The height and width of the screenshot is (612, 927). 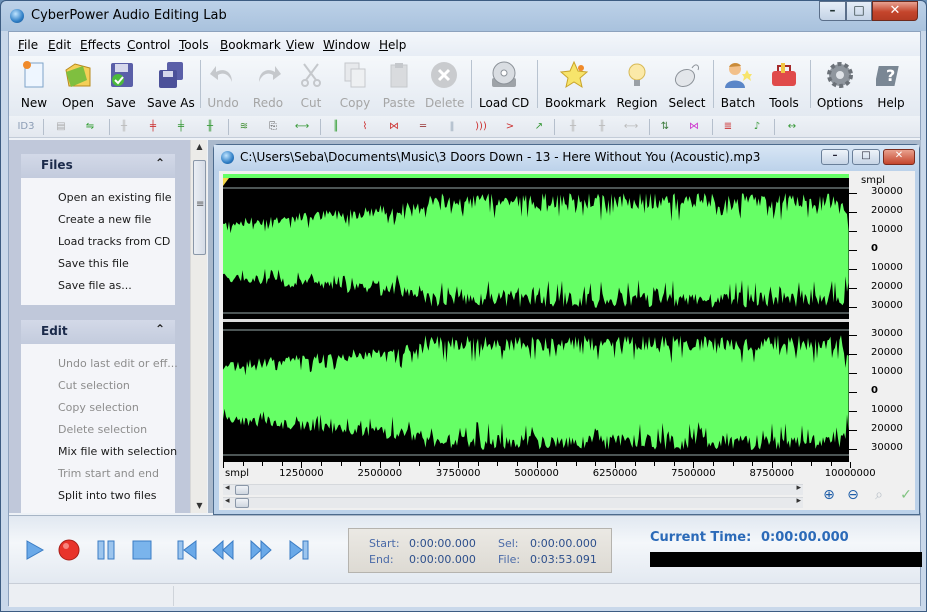 What do you see at coordinates (299, 550) in the screenshot?
I see `go-to-end-button` at bounding box center [299, 550].